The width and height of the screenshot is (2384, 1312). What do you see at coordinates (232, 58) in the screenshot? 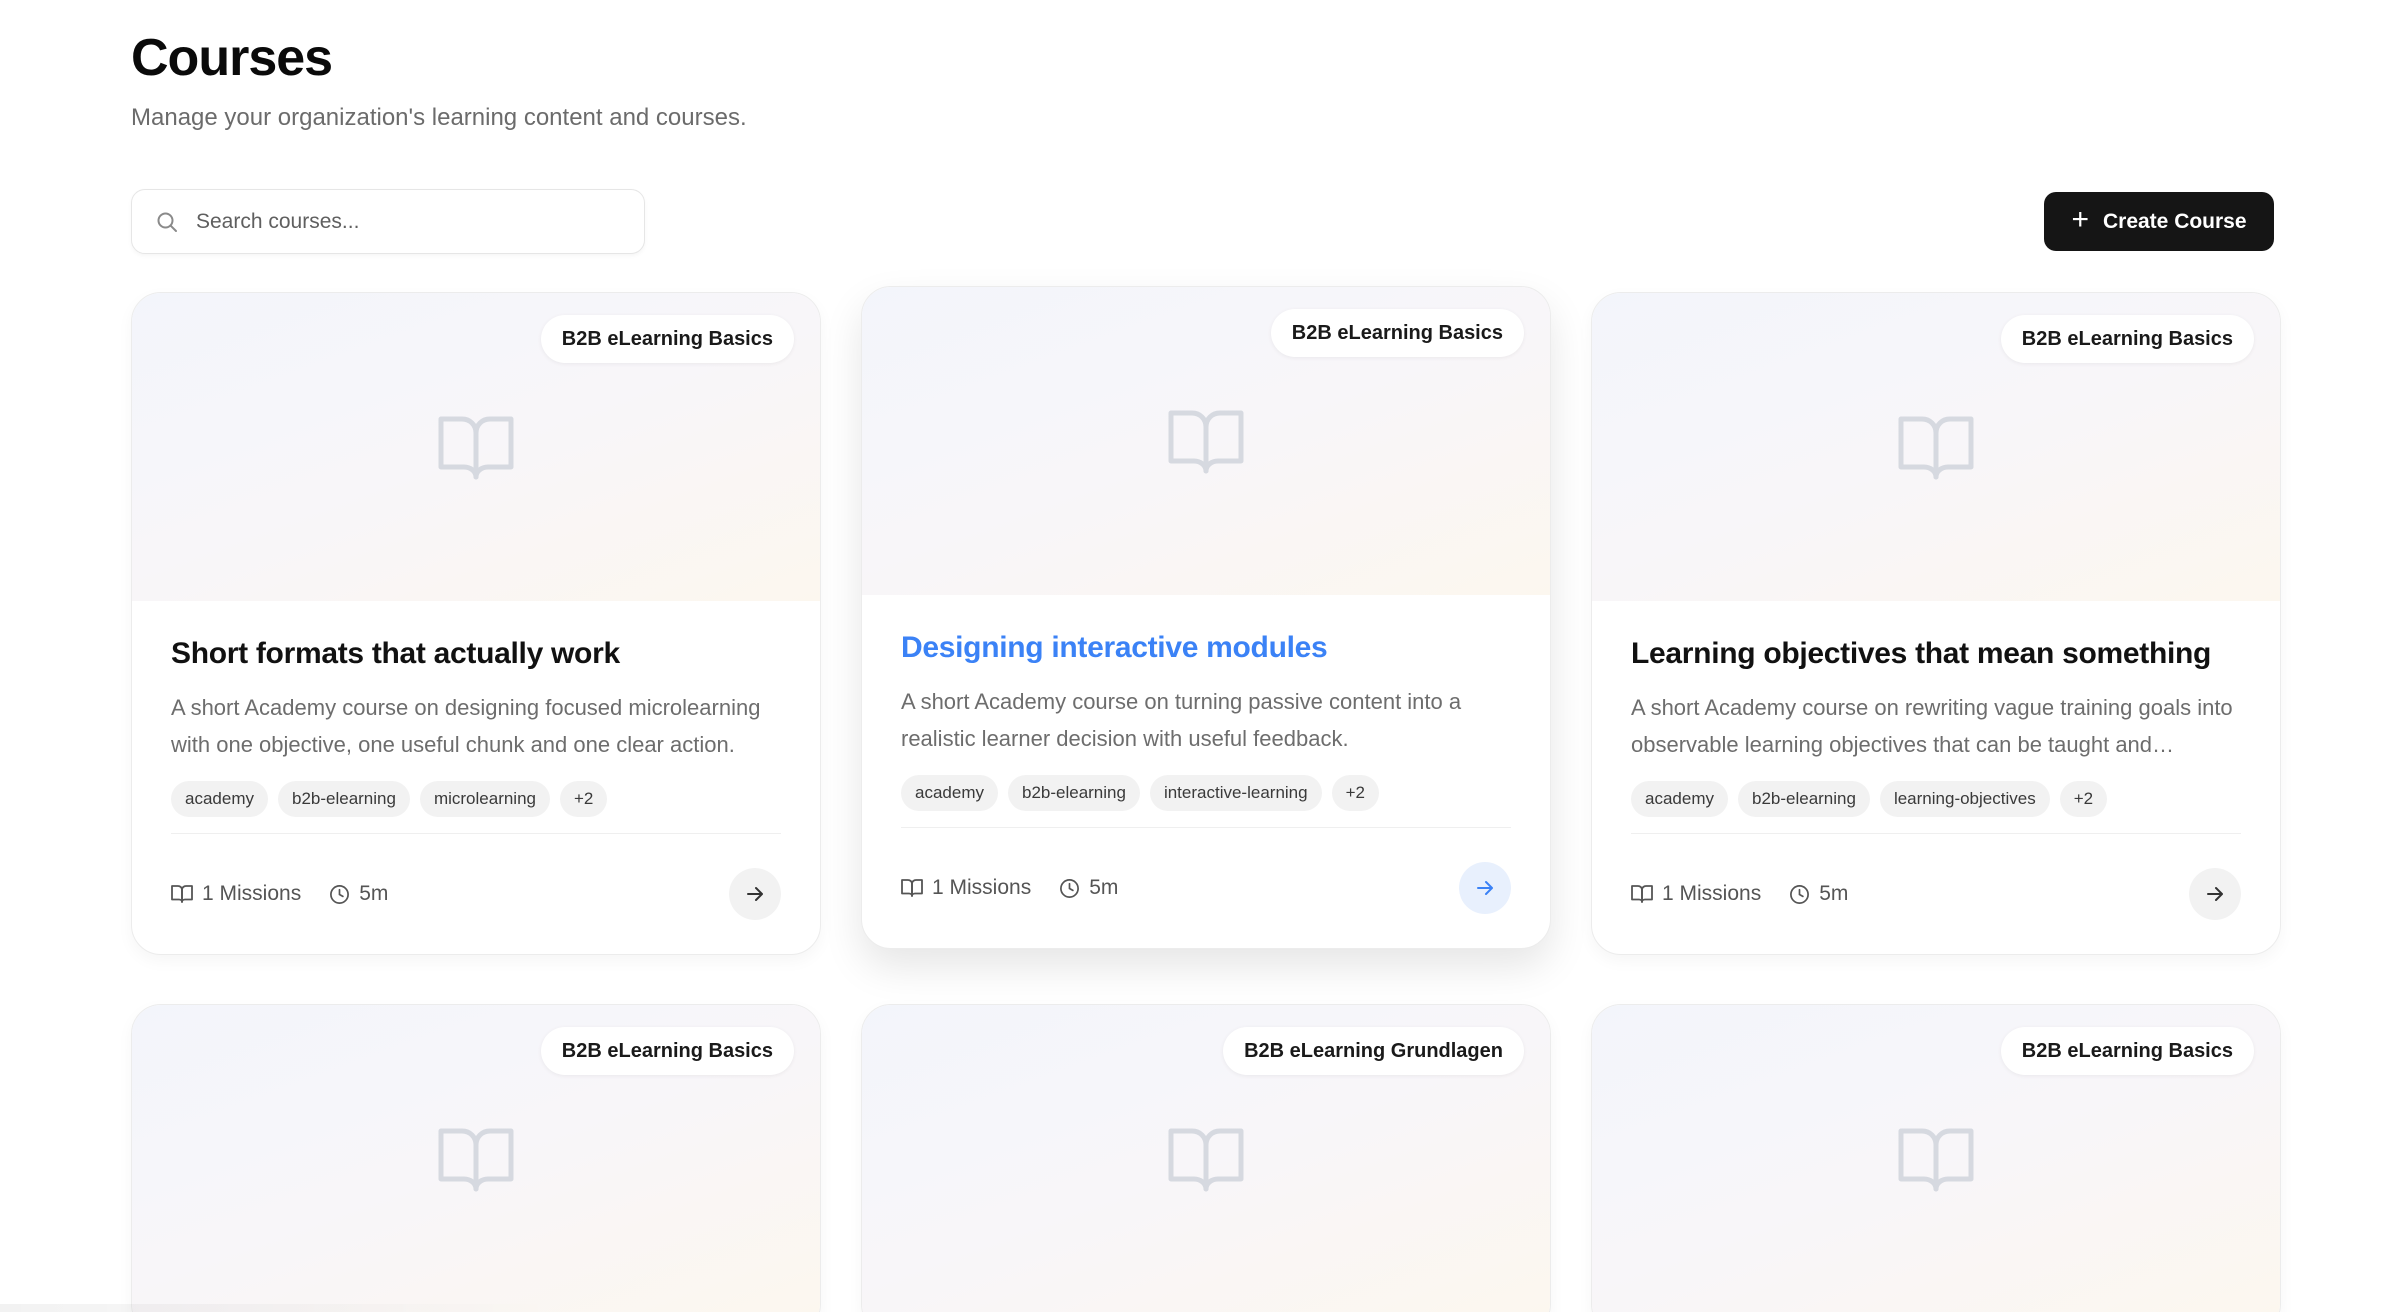
I see `page-title: Courses` at bounding box center [232, 58].